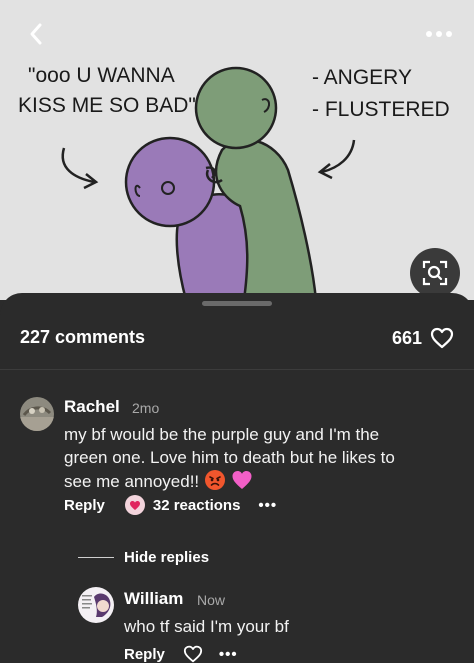 The width and height of the screenshot is (474, 663). What do you see at coordinates (242, 483) in the screenshot?
I see `pink-heart-emoji` at bounding box center [242, 483].